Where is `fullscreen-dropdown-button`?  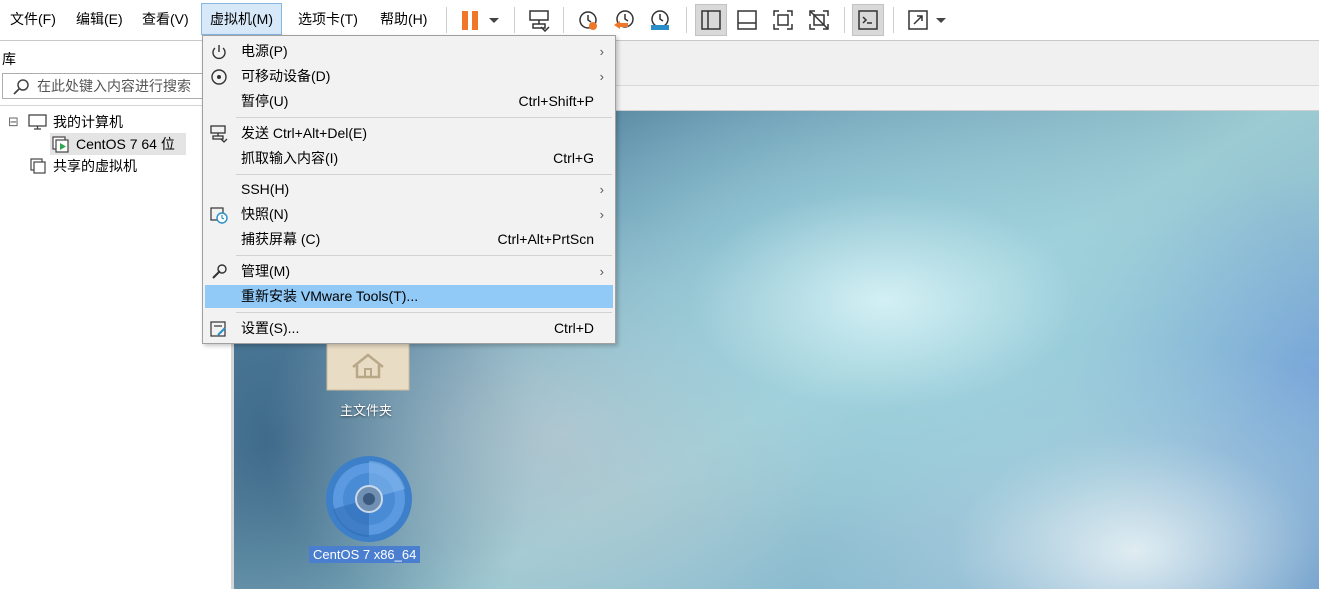
fullscreen-dropdown-button is located at coordinates (941, 20).